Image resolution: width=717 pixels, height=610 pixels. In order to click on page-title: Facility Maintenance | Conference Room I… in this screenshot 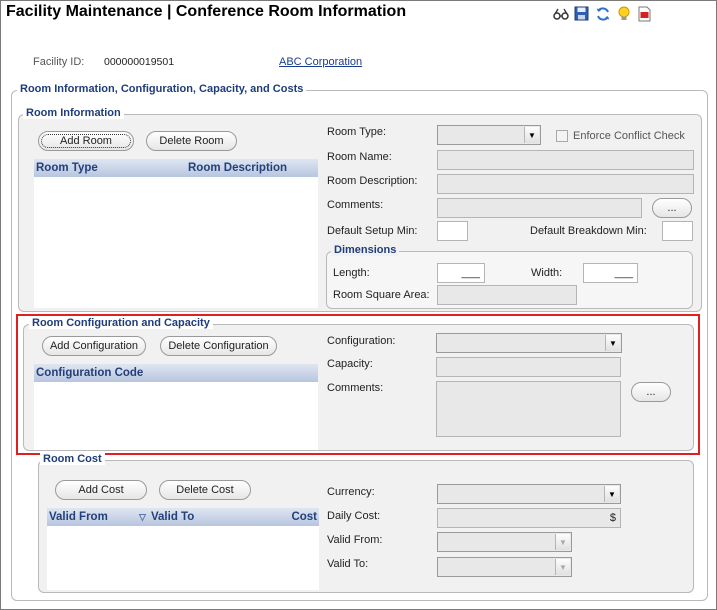, I will do `click(206, 11)`.